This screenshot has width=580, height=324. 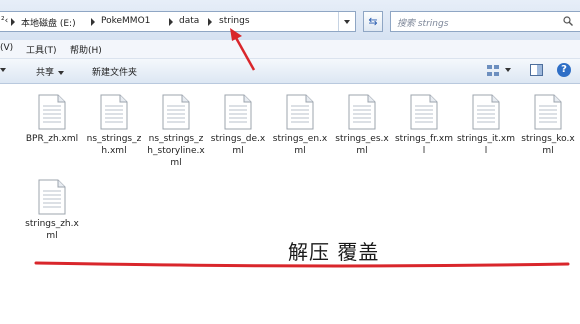 What do you see at coordinates (238, 145) in the screenshot?
I see `file-name: strings_de.xml` at bounding box center [238, 145].